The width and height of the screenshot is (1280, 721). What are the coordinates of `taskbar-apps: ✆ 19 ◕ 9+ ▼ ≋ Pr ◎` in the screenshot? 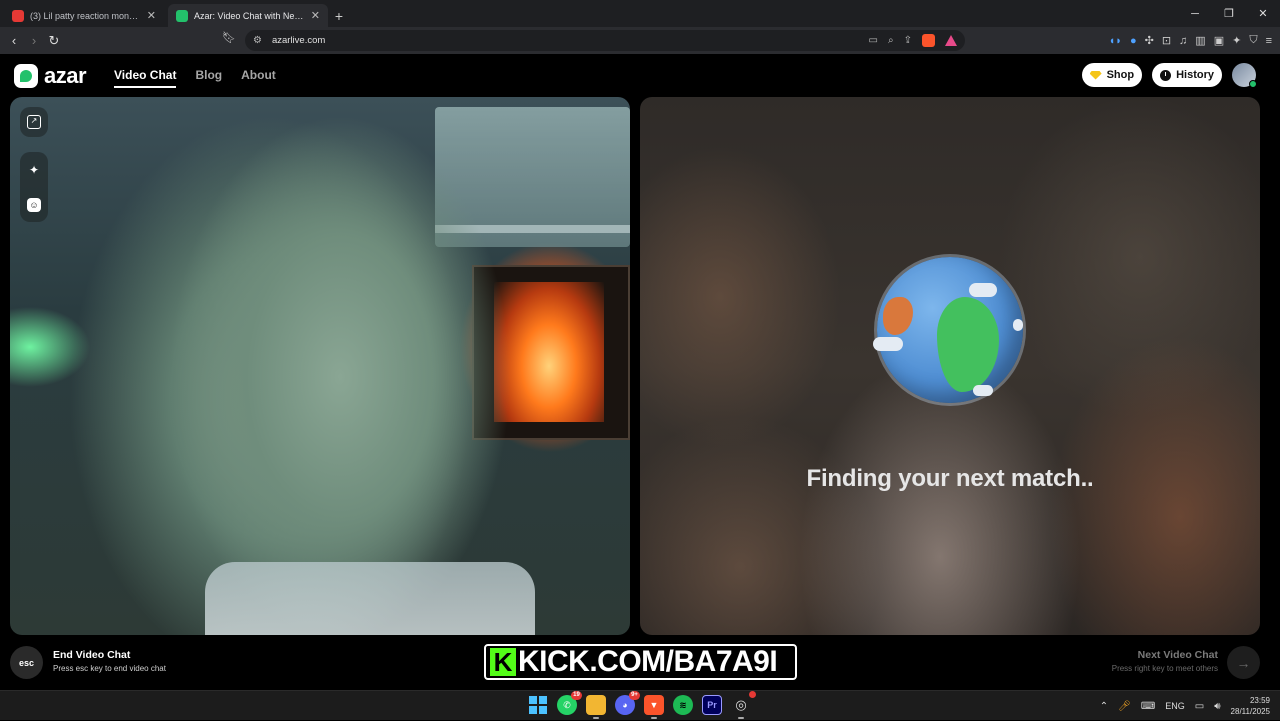 It's located at (642, 705).